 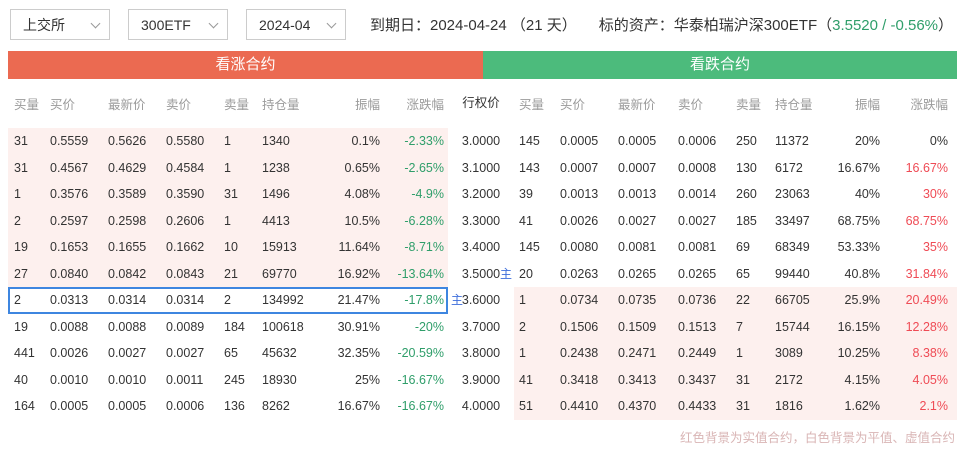 What do you see at coordinates (285, 24) in the screenshot?
I see `month-select-value: 2024-04` at bounding box center [285, 24].